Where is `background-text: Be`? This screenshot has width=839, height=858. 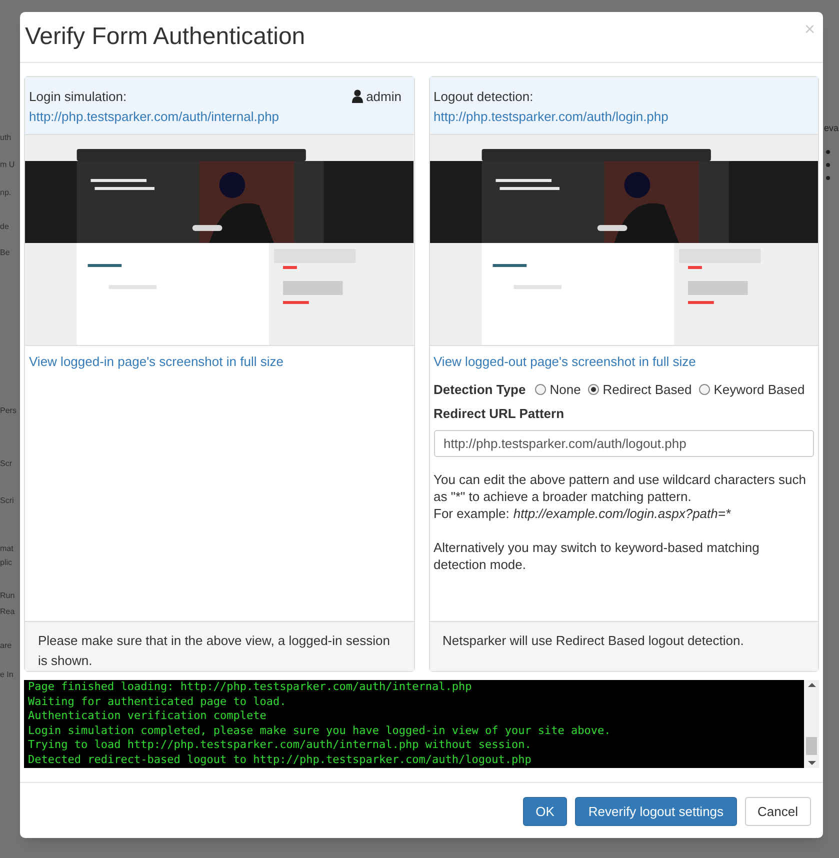
background-text: Be is located at coordinates (5, 253).